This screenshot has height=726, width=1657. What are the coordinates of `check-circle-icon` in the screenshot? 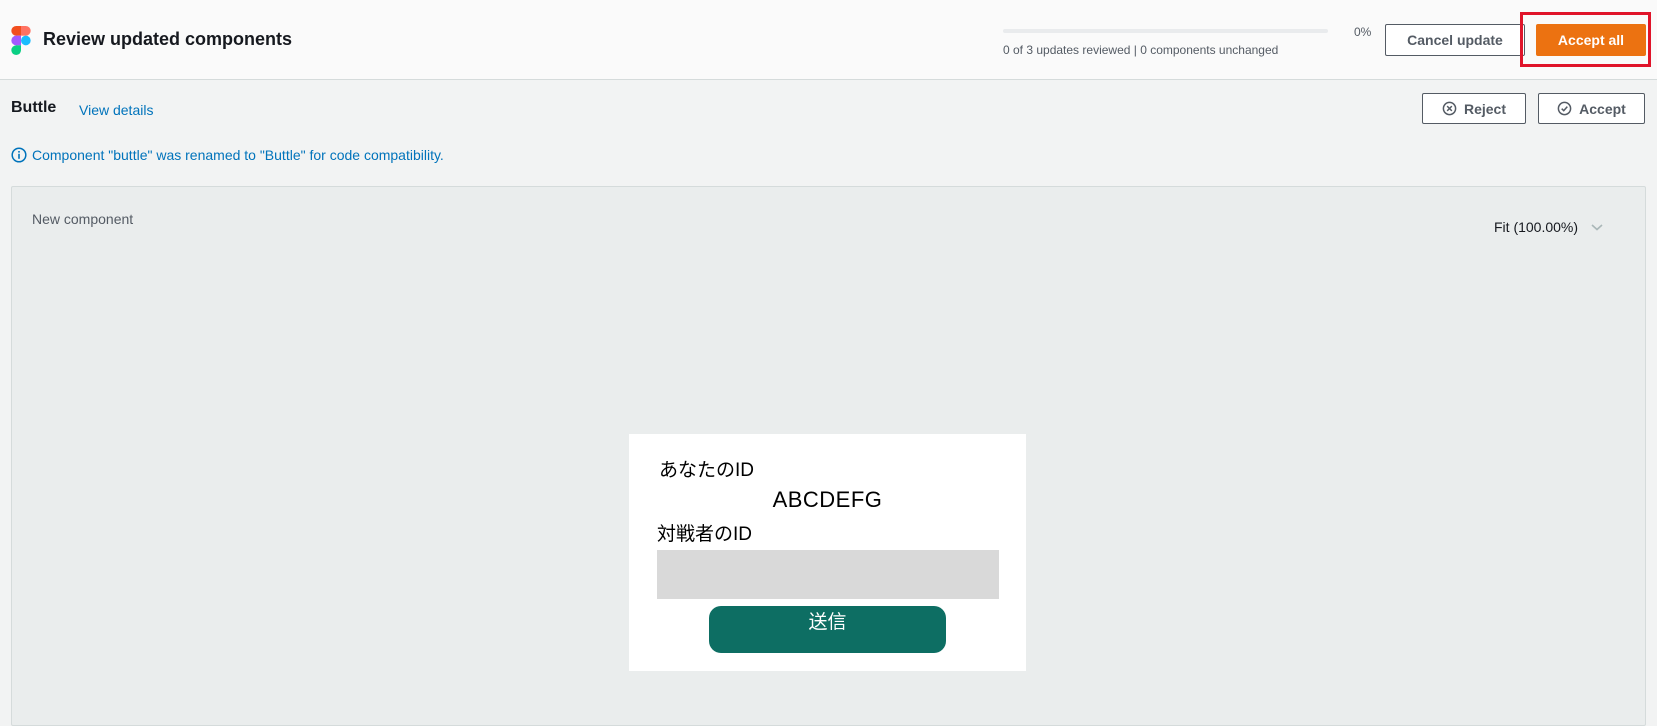 It's located at (1564, 108).